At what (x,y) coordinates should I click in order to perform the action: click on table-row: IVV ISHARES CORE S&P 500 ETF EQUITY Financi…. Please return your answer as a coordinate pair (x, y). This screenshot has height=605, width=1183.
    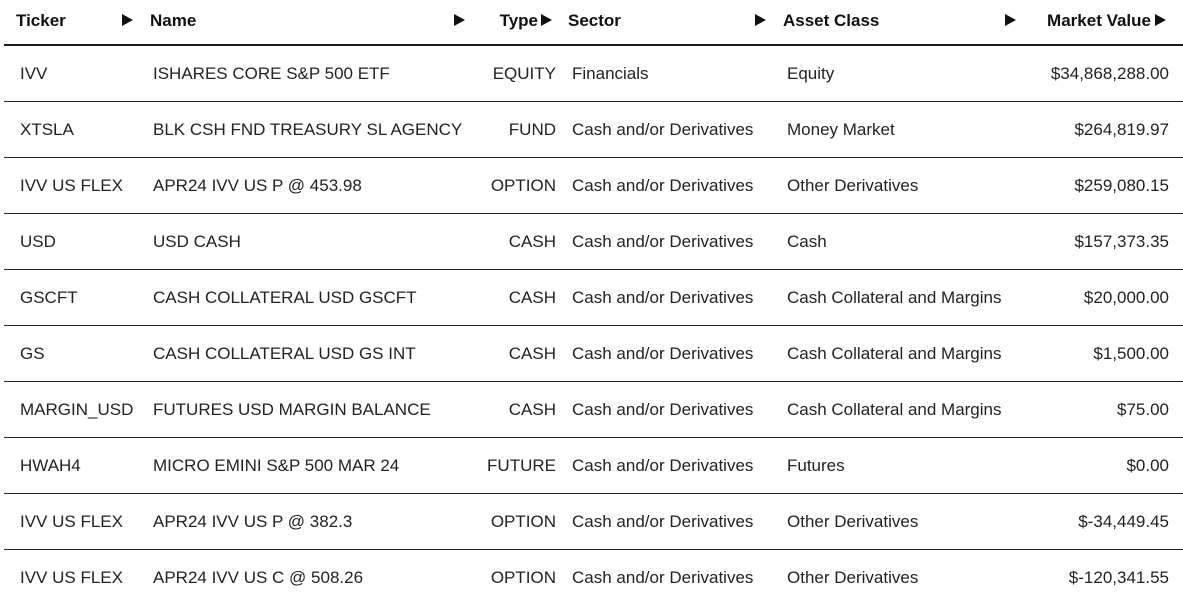
    Looking at the image, I should click on (593, 74).